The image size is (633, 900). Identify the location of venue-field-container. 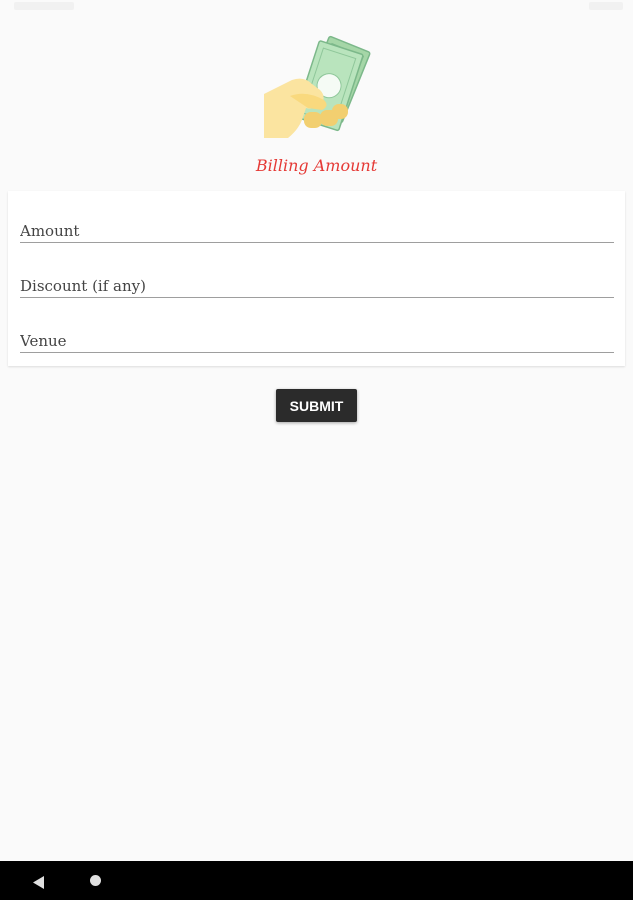
(317, 341).